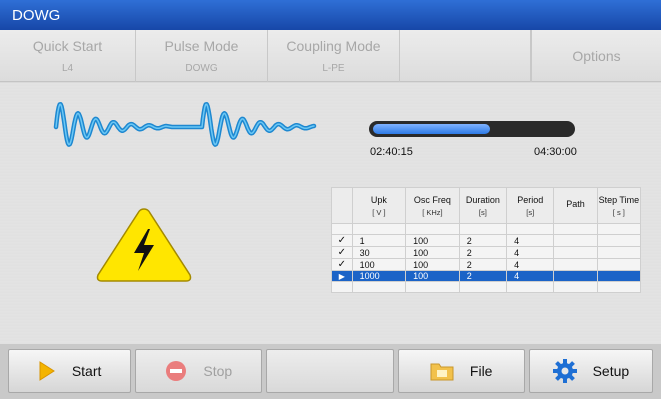 The image size is (661, 399). Describe the element at coordinates (202, 56) in the screenshot. I see `tab-pulse-mode: Pulse Mode DOWG` at that location.